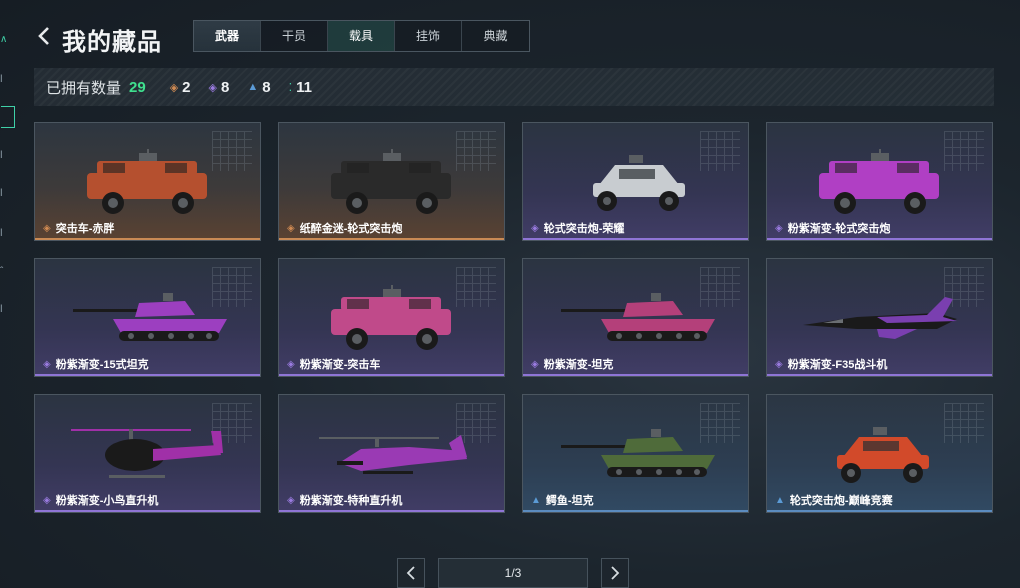 Image resolution: width=1020 pixels, height=588 pixels. I want to click on collection-item-card: ◈ 纸醉金迷-轮式突击炮, so click(391, 181).